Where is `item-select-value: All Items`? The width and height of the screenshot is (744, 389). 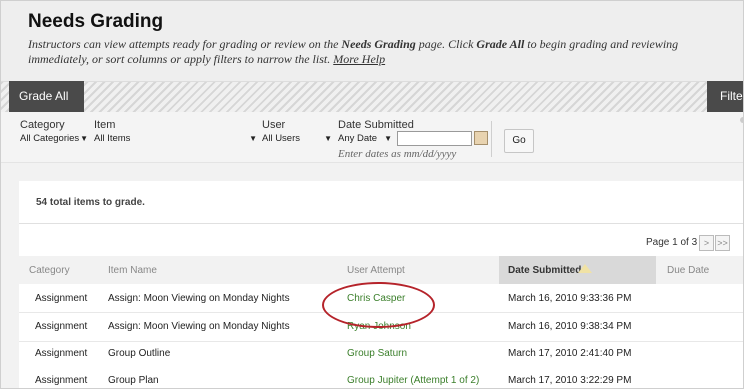 item-select-value: All Items is located at coordinates (112, 138).